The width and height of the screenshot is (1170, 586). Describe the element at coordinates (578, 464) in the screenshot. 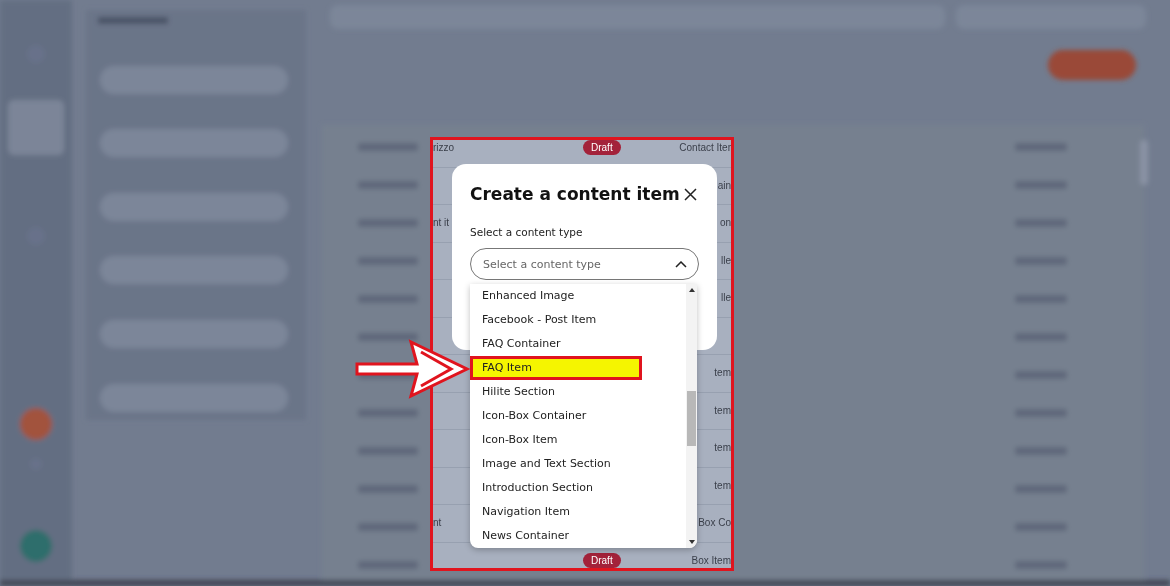

I see `dropdown-option: Image and Text Section` at that location.